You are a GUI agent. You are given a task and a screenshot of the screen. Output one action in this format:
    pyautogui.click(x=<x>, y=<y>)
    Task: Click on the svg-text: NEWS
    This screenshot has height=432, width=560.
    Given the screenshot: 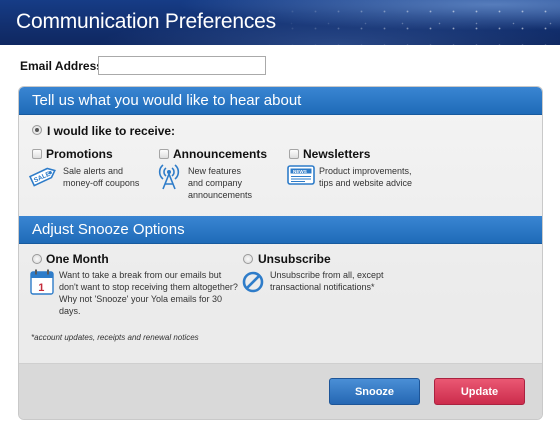 What is the action you would take?
    pyautogui.click(x=300, y=171)
    